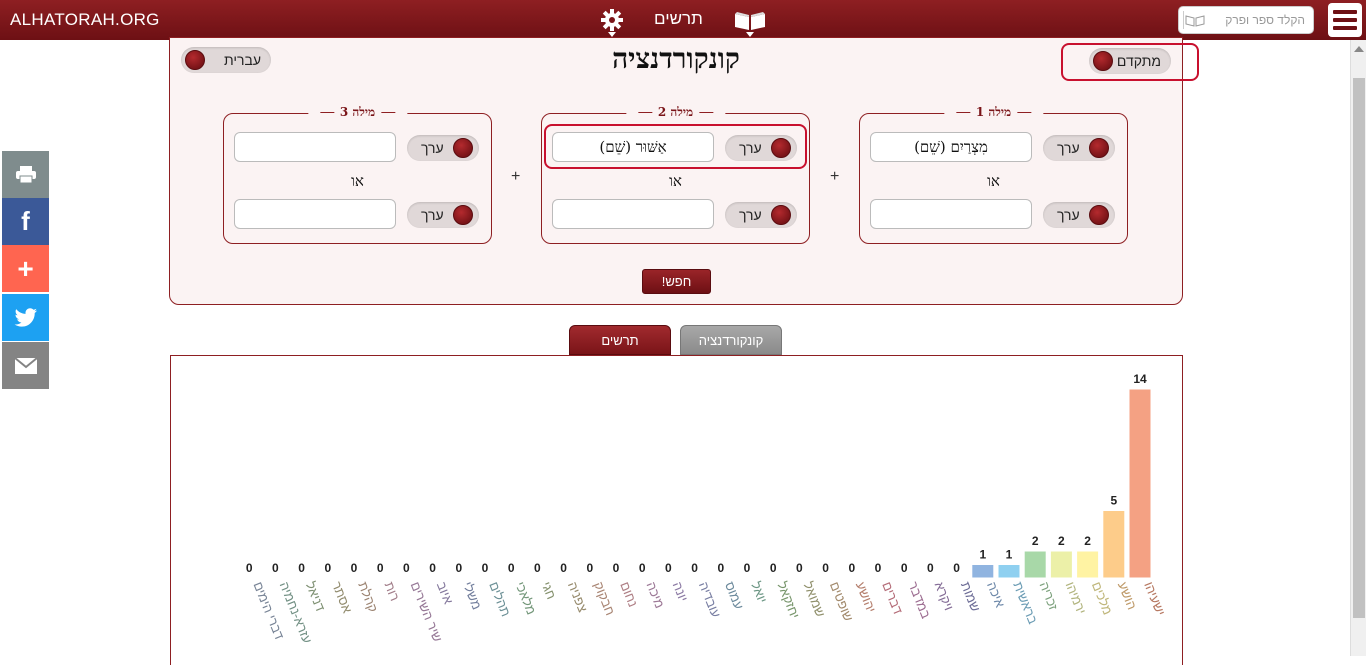 This screenshot has height=665, width=1366. Describe the element at coordinates (680, 592) in the screenshot. I see `category-label: יונה` at that location.